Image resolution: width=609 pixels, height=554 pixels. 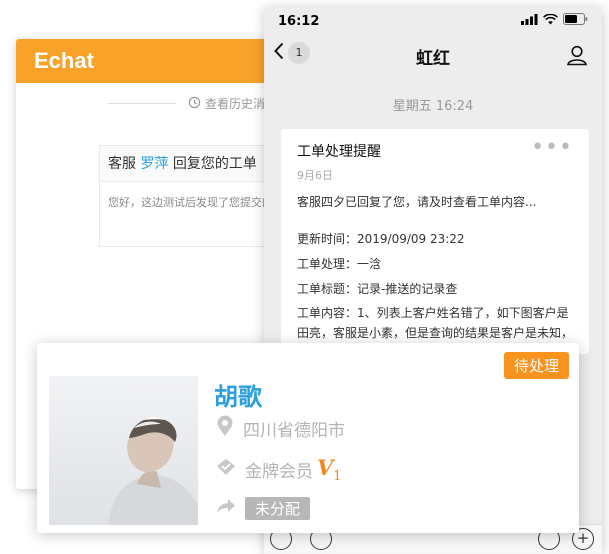 What do you see at coordinates (381, 239) in the screenshot?
I see `updated-time: 更新时间：2019/09/09 23:22` at bounding box center [381, 239].